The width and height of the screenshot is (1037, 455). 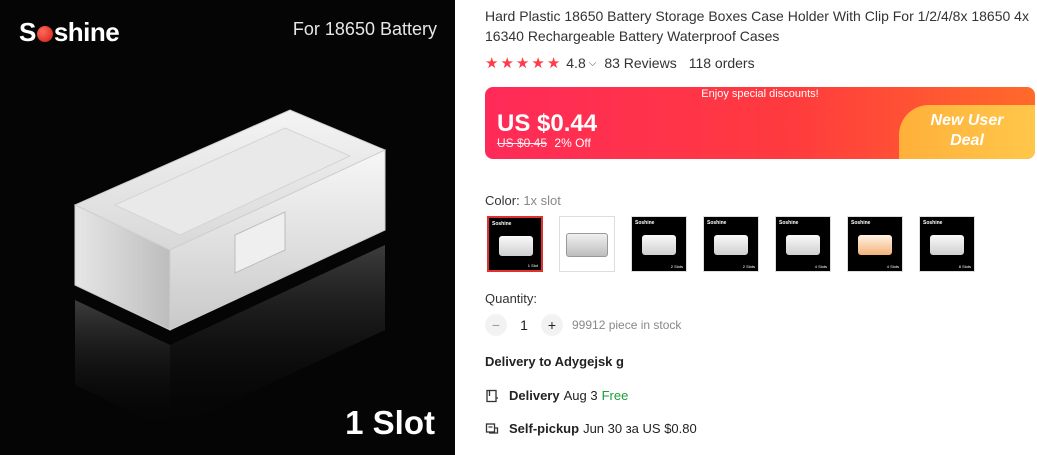 I want to click on color-option-7: Soshine 8 Slots, so click(x=947, y=244).